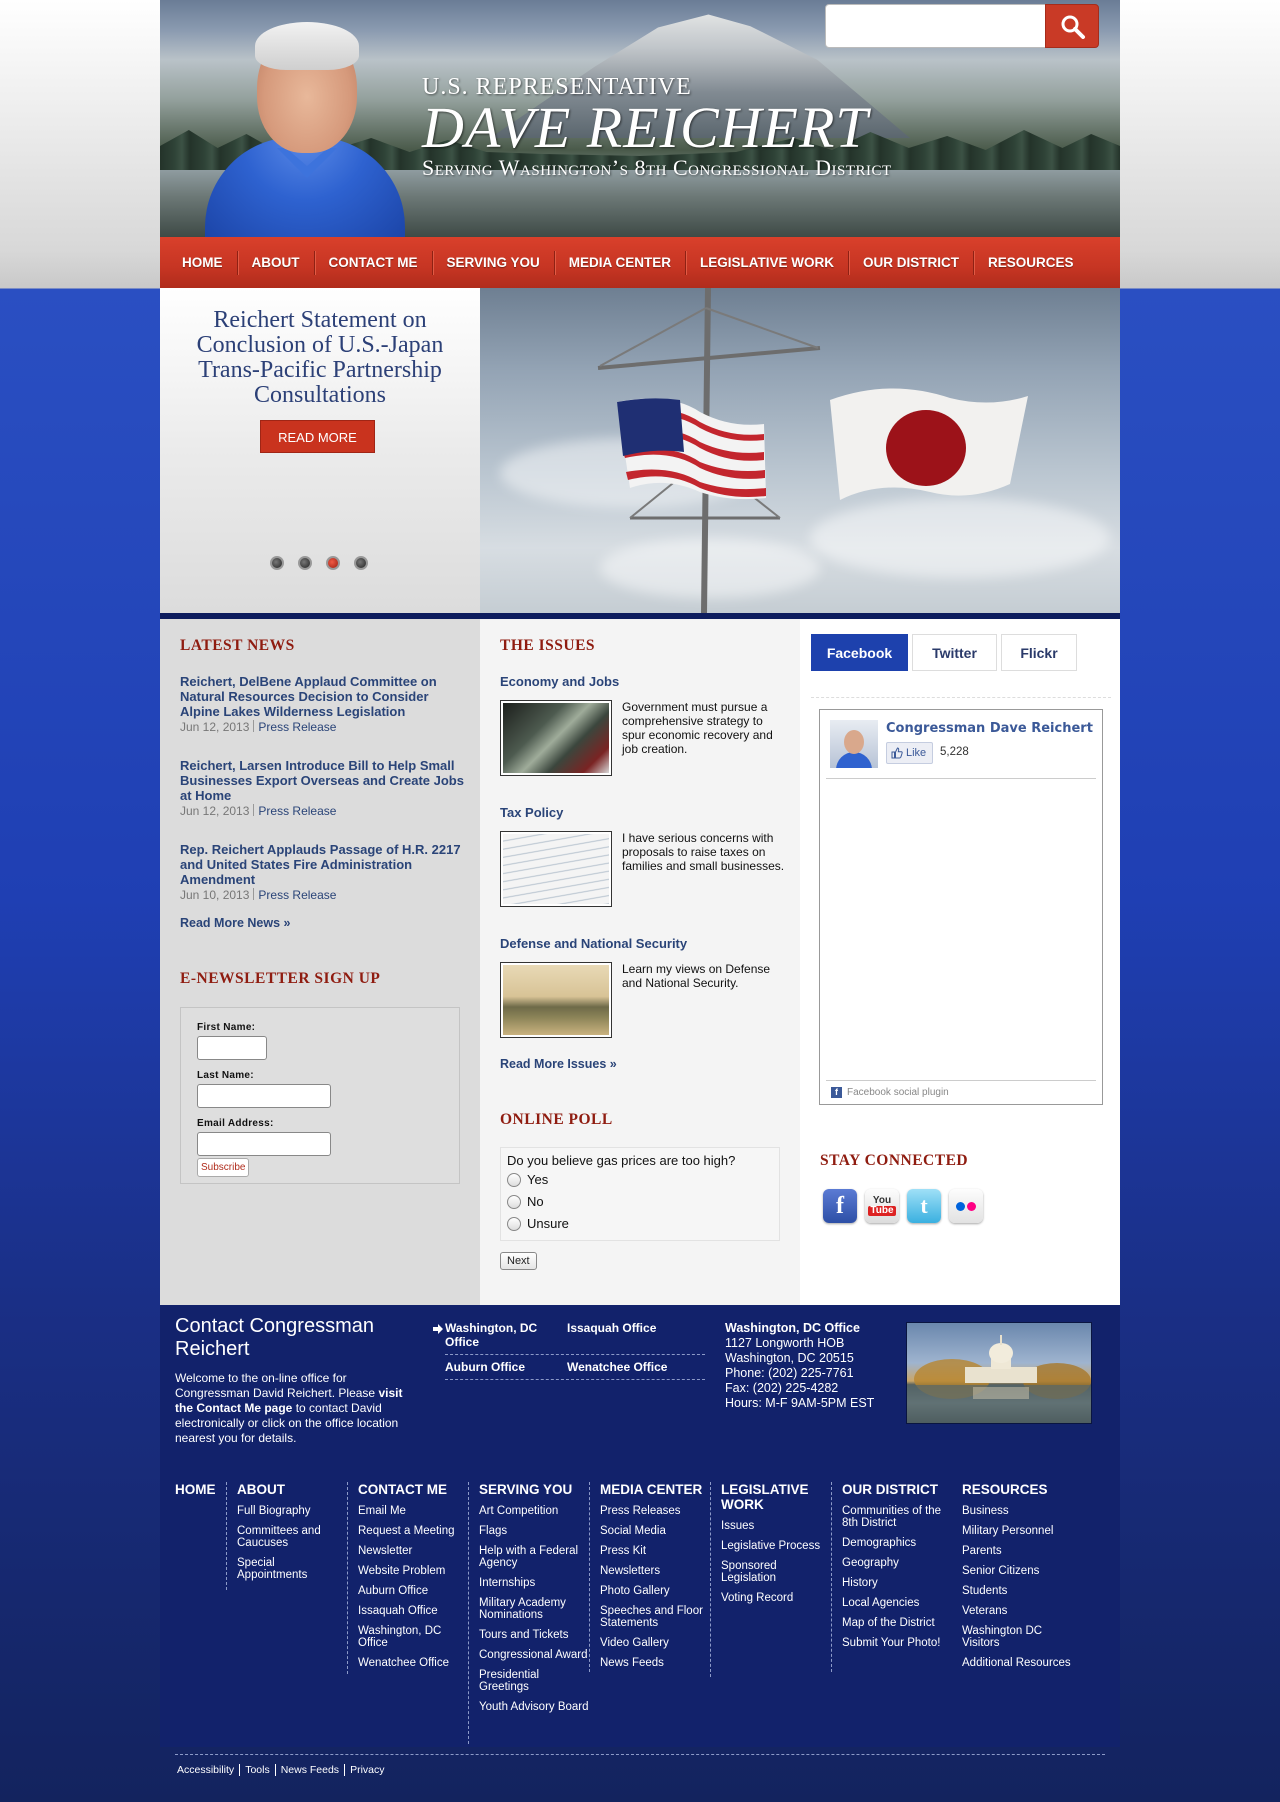  What do you see at coordinates (408, 1663) in the screenshot?
I see `footer-link: Wenatchee Office` at bounding box center [408, 1663].